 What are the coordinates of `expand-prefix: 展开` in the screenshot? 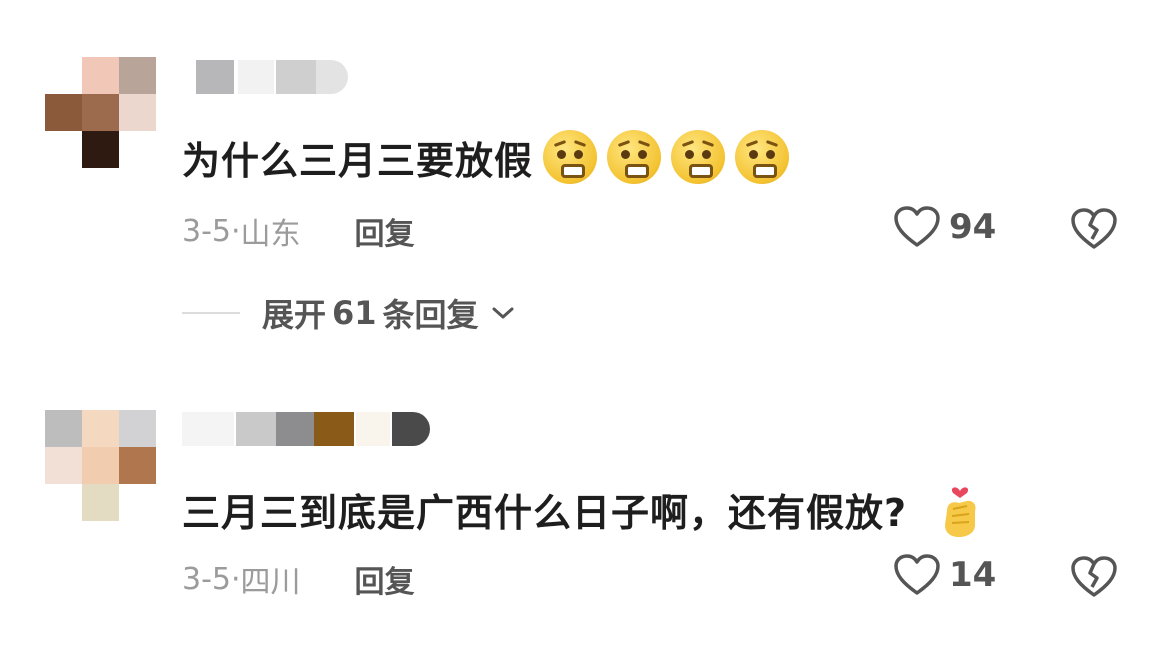 It's located at (294, 315).